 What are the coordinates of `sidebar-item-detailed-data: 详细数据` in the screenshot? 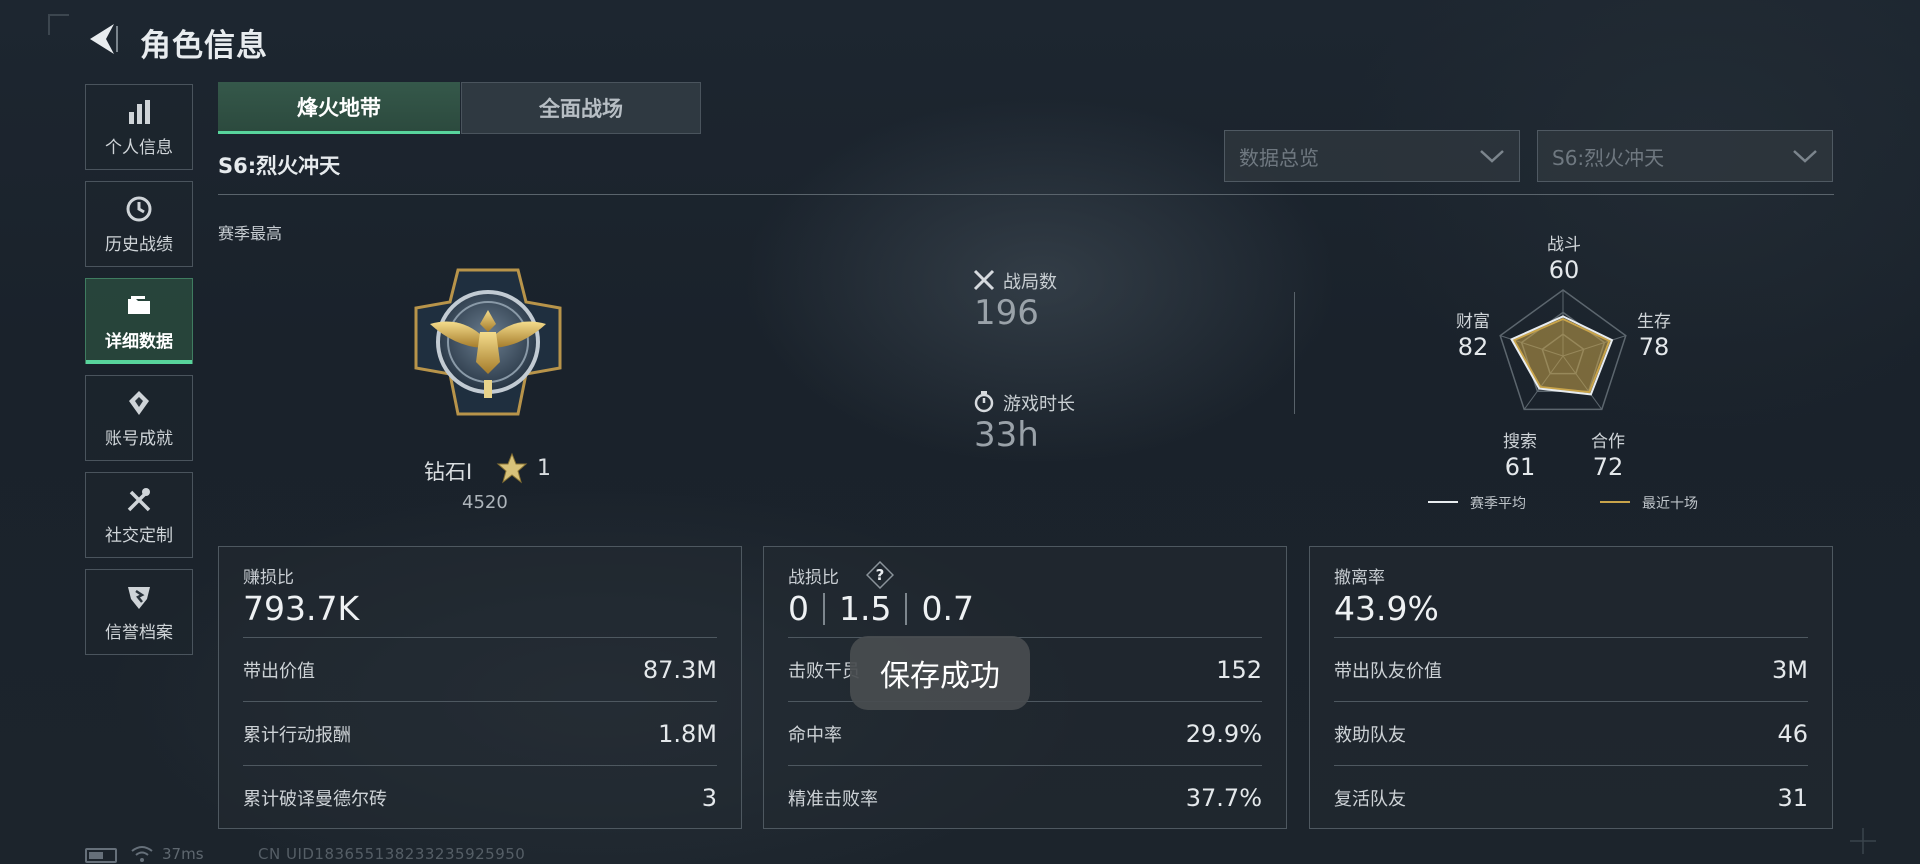 It's located at (139, 321).